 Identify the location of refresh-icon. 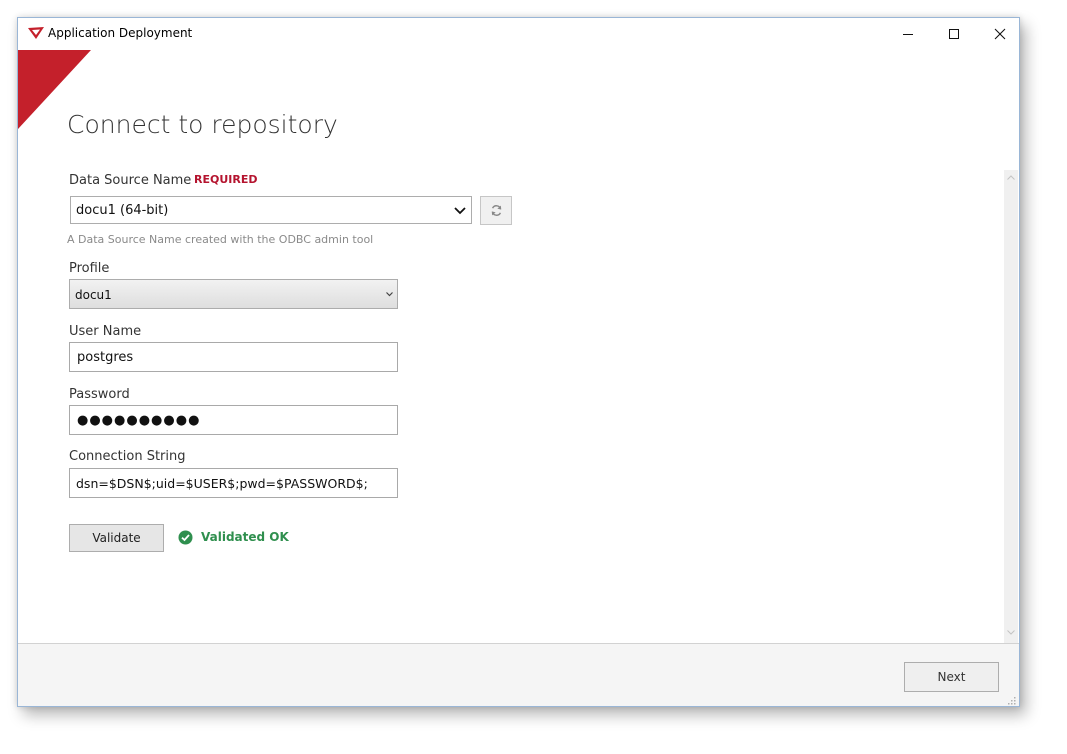
(496, 210).